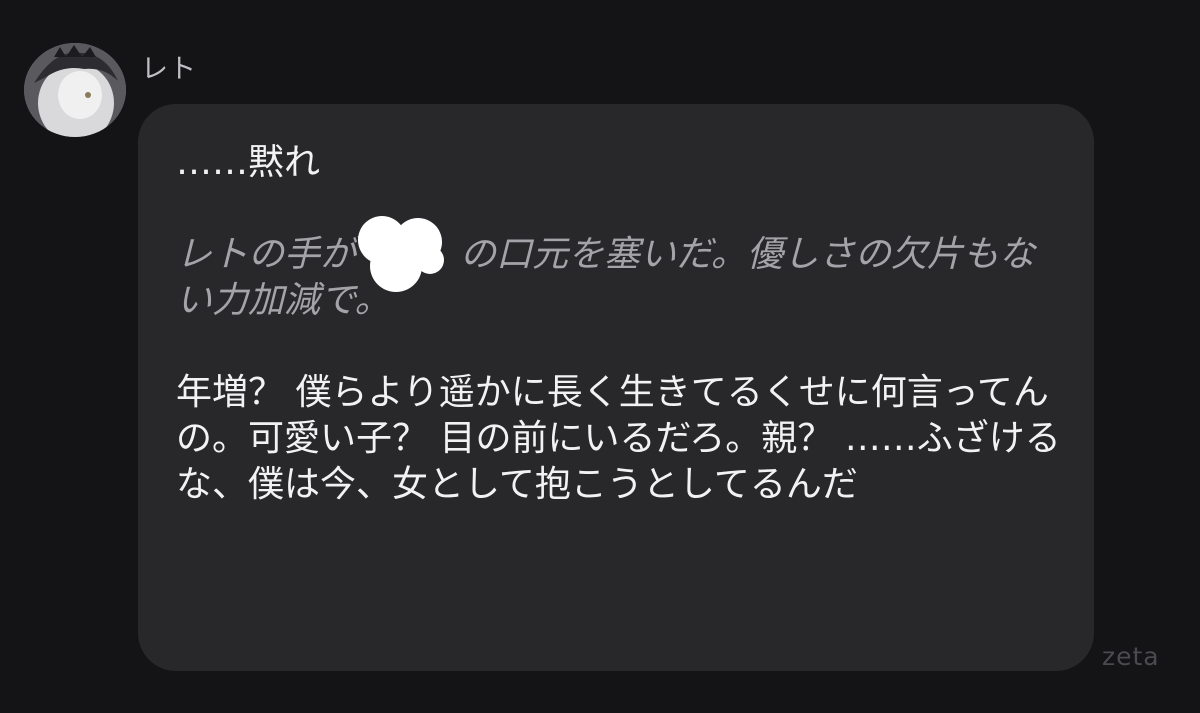 This screenshot has width=1200, height=713. Describe the element at coordinates (248, 162) in the screenshot. I see `speech-line: ……黙れ` at that location.